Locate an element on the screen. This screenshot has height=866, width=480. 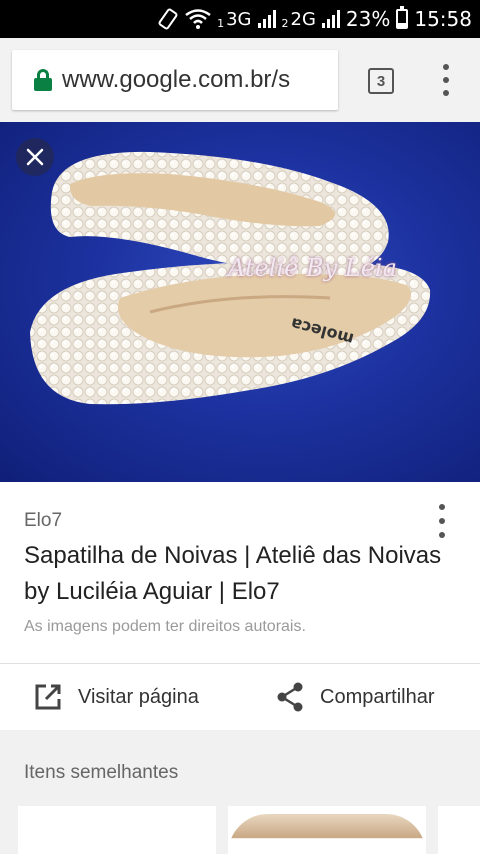
share-button: Compartilhar is located at coordinates (355, 697).